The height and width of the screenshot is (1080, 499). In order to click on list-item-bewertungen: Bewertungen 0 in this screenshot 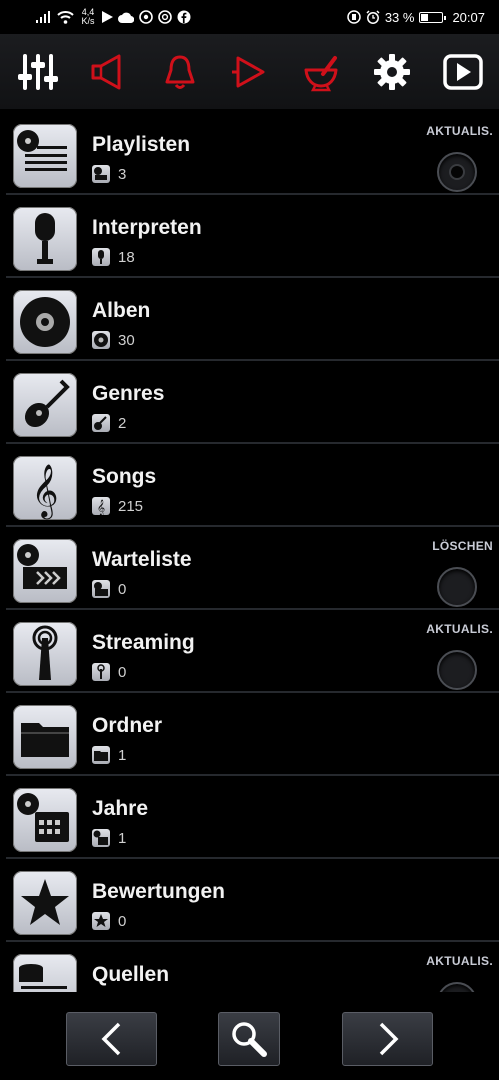, I will do `click(252, 900)`.